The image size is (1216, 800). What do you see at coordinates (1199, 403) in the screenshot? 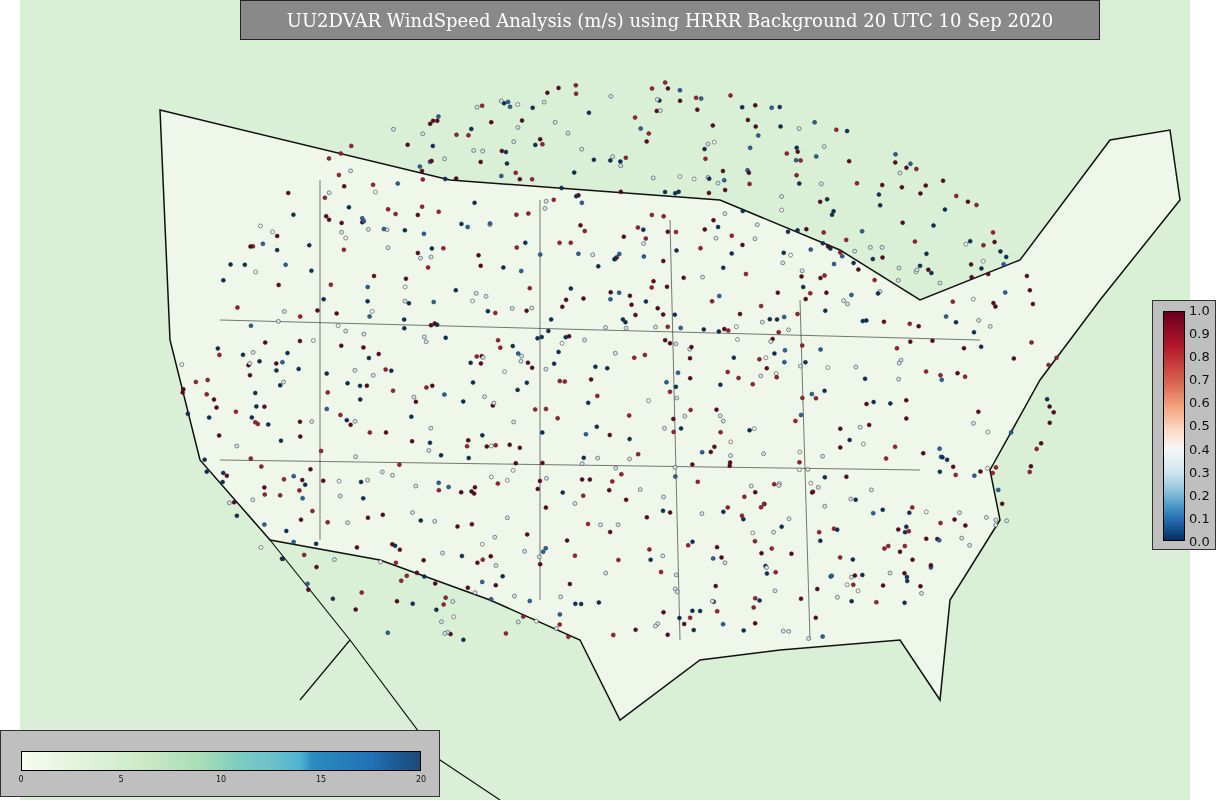
I see `tick-label: 0.6` at bounding box center [1199, 403].